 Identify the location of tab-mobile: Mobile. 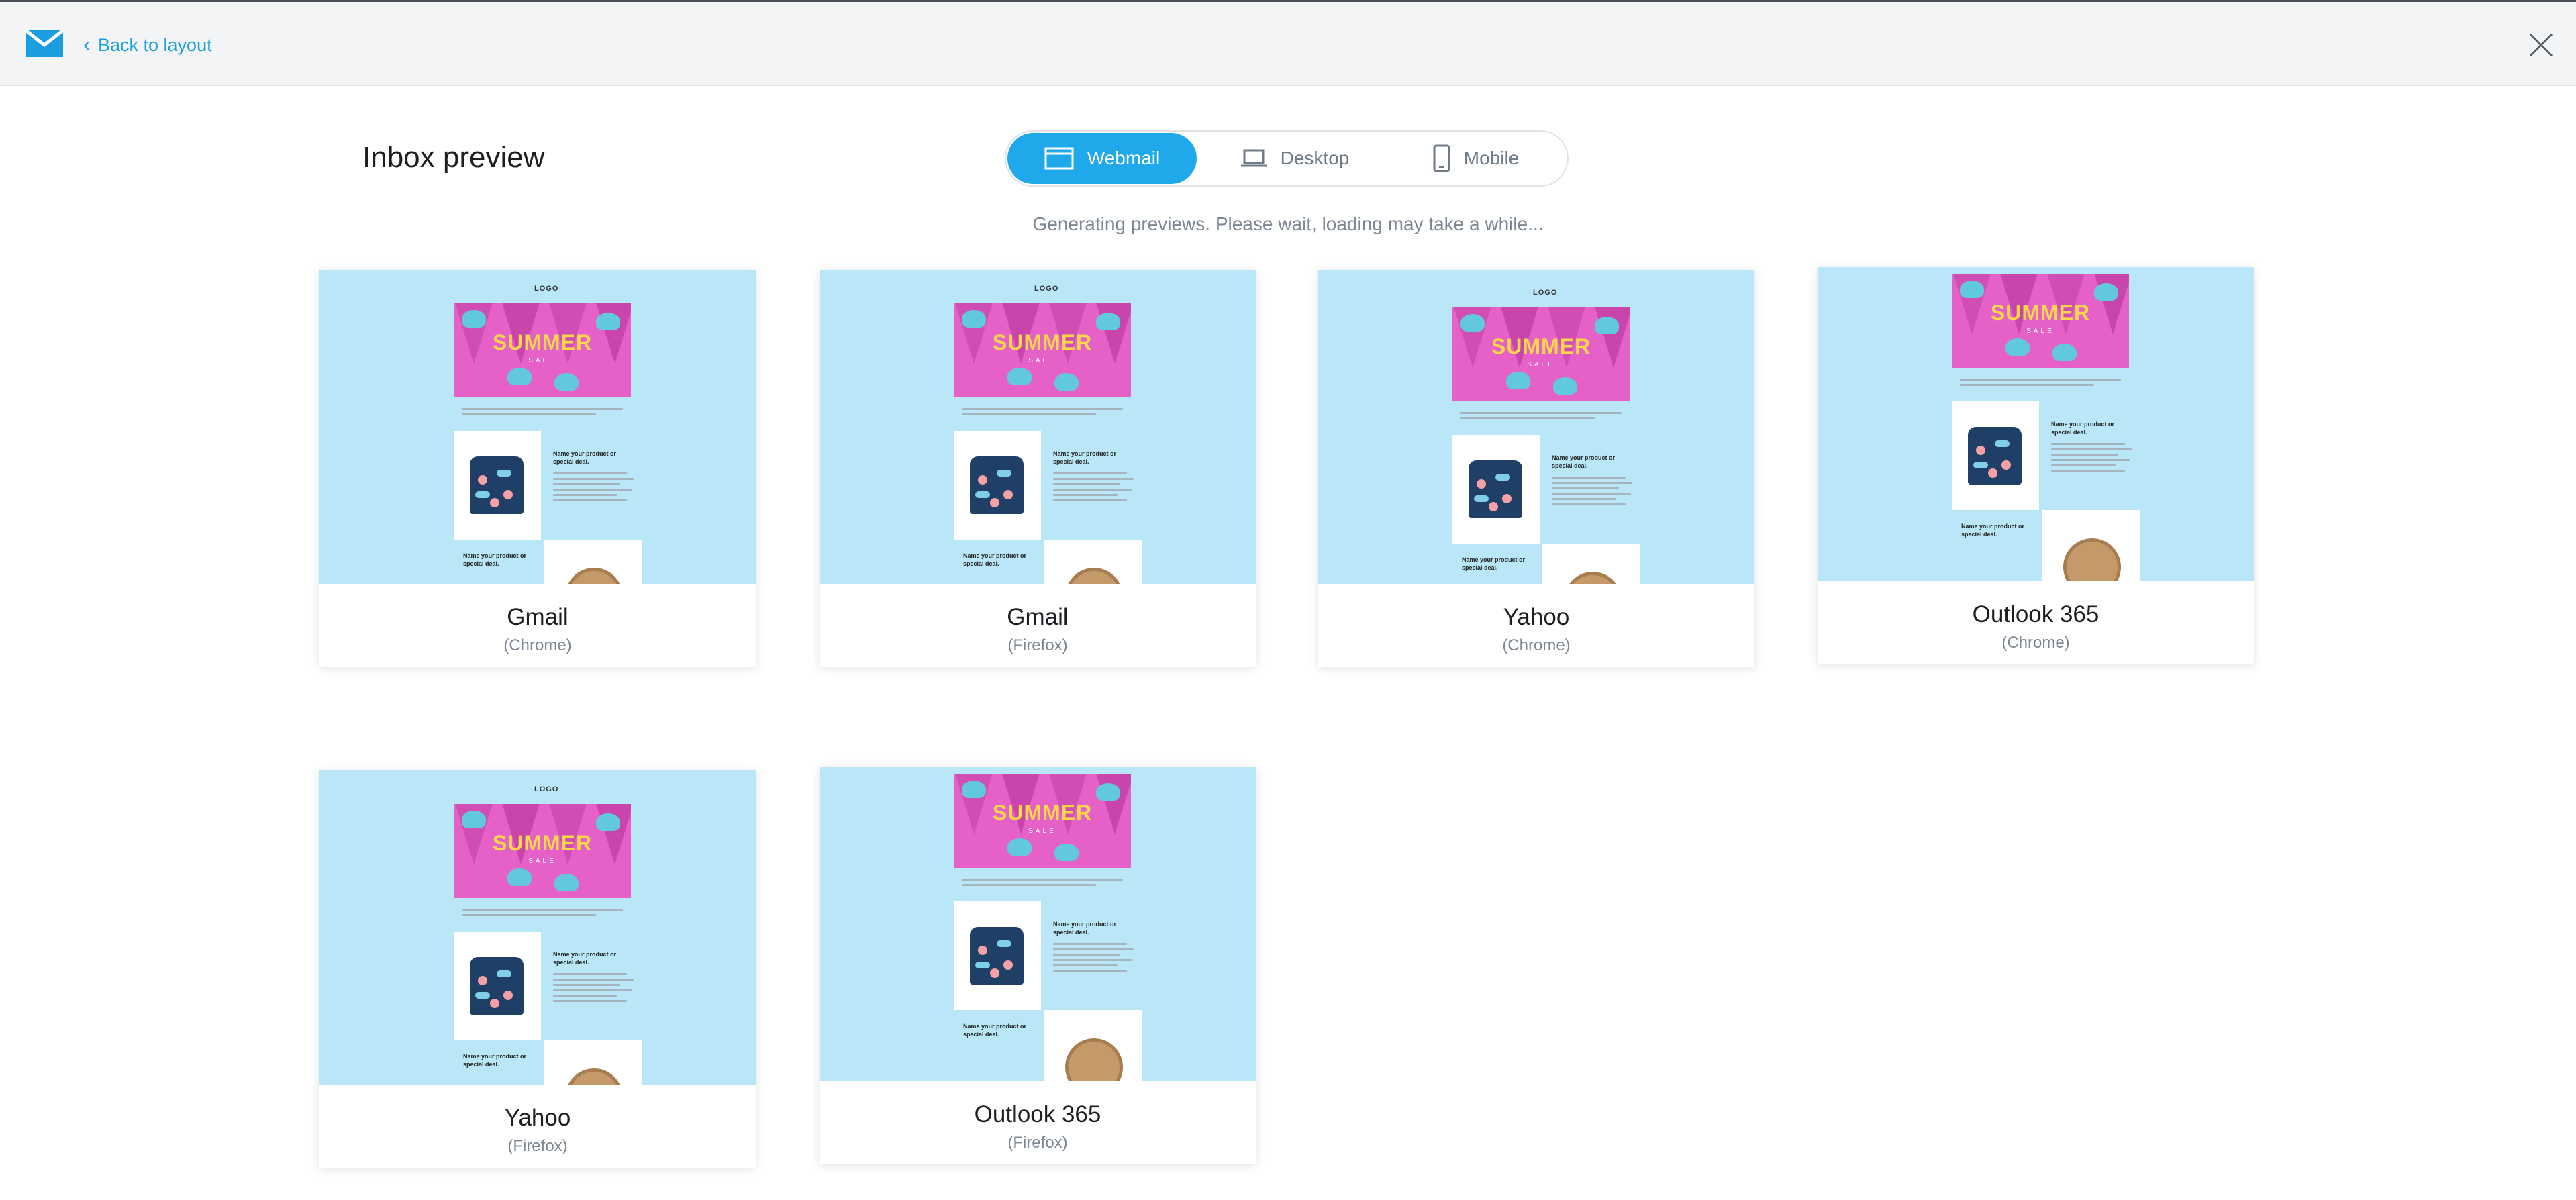
(1475, 158).